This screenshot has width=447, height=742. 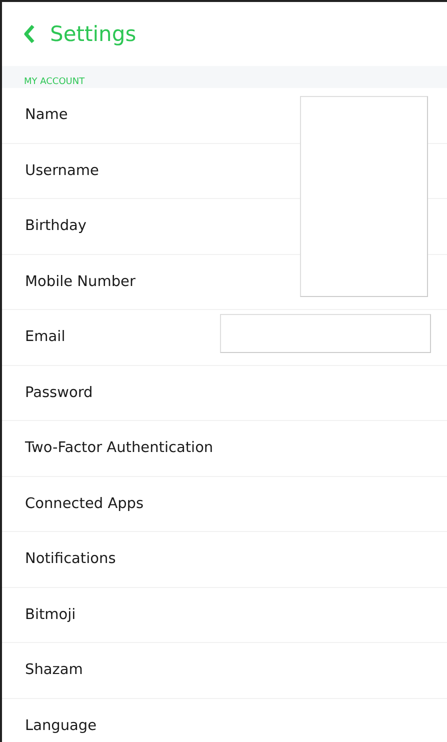 What do you see at coordinates (29, 34) in the screenshot?
I see `back-icon` at bounding box center [29, 34].